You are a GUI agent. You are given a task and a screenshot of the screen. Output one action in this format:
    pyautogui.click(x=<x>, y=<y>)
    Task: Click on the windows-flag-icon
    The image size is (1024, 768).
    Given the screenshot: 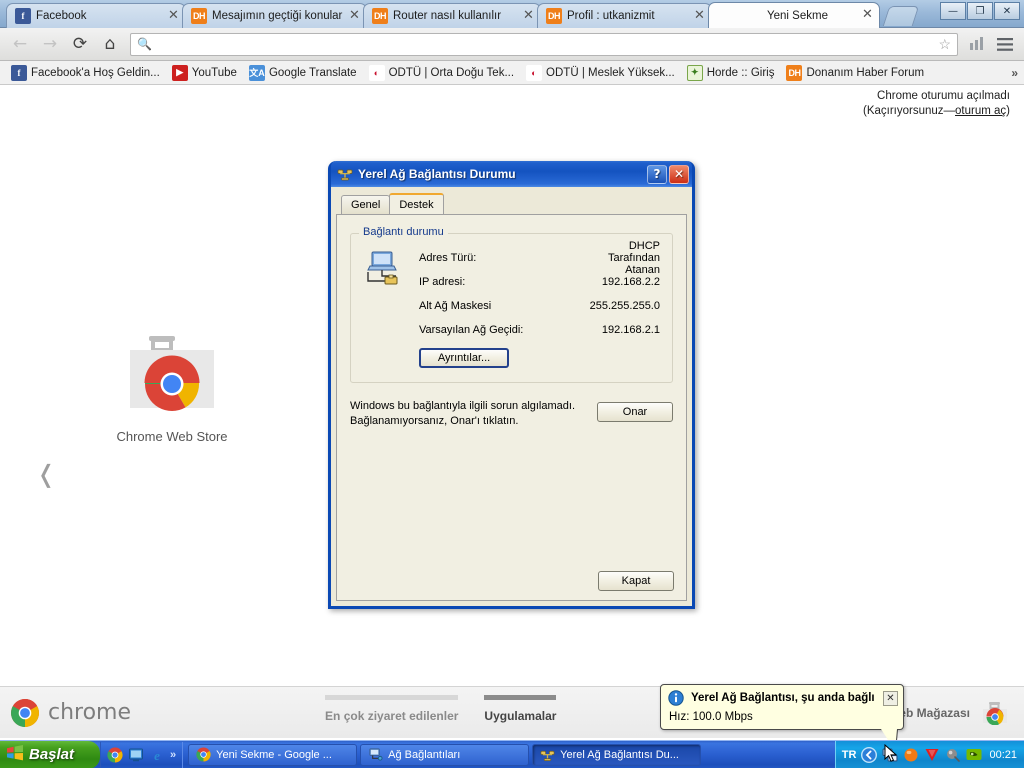 What is the action you would take?
    pyautogui.click(x=15, y=754)
    